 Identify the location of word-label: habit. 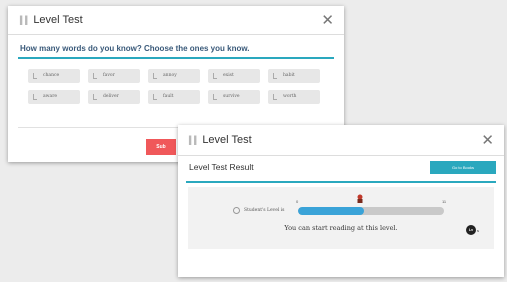
(289, 75).